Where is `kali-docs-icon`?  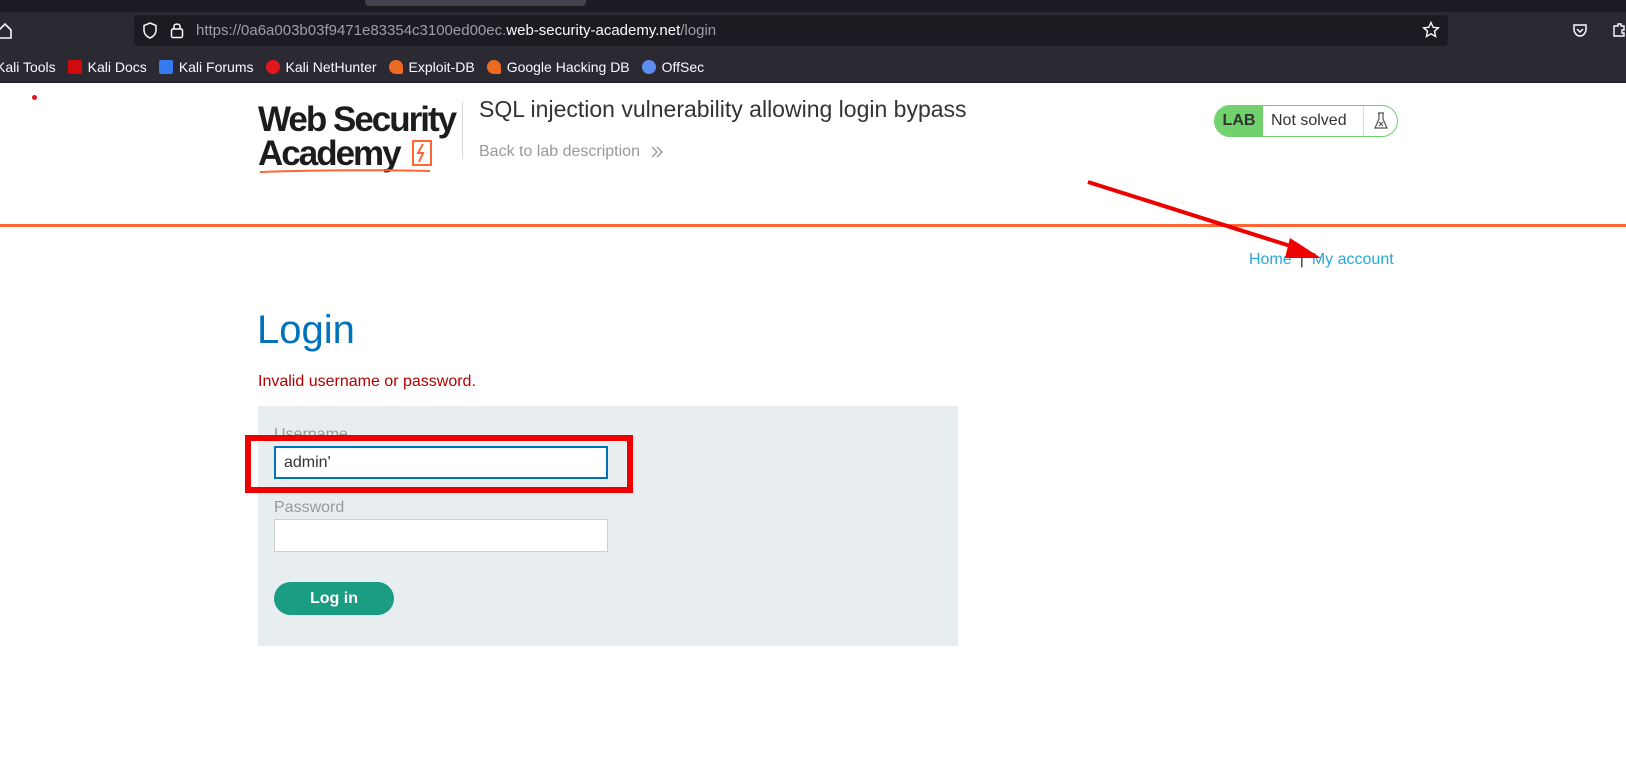
kali-docs-icon is located at coordinates (74, 67).